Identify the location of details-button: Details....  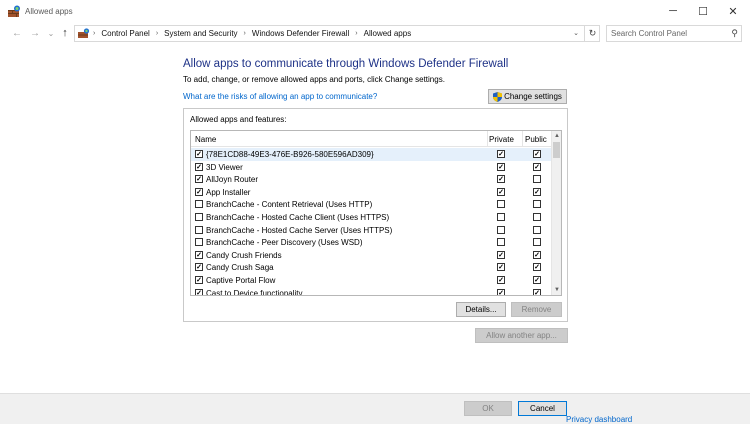
(481, 309).